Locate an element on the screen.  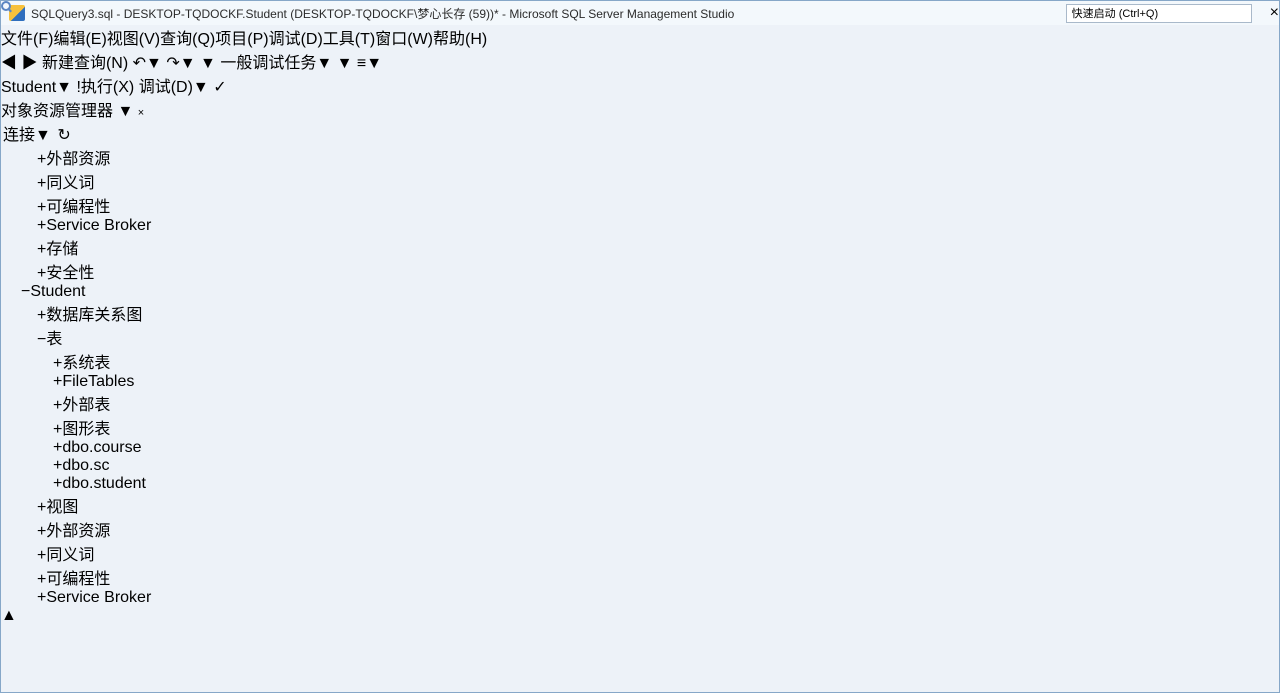
redo-icon: ↷▼ is located at coordinates (180, 63).